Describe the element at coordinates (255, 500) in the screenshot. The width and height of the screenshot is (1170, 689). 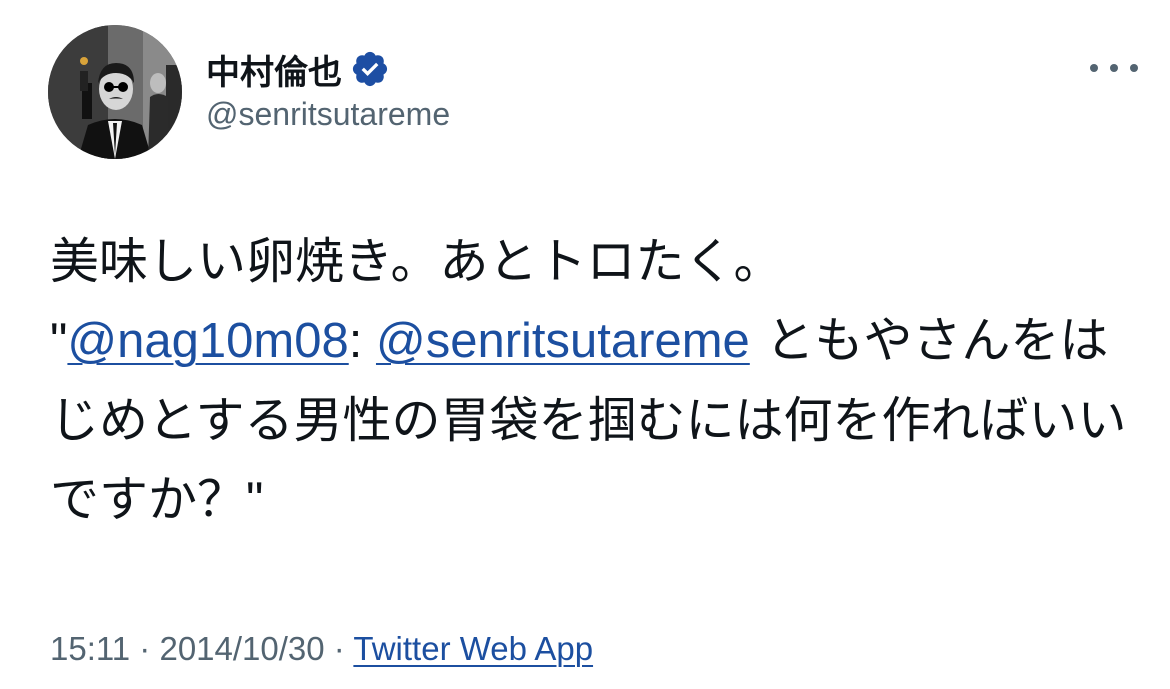
I see `quote-close-mark: "` at that location.